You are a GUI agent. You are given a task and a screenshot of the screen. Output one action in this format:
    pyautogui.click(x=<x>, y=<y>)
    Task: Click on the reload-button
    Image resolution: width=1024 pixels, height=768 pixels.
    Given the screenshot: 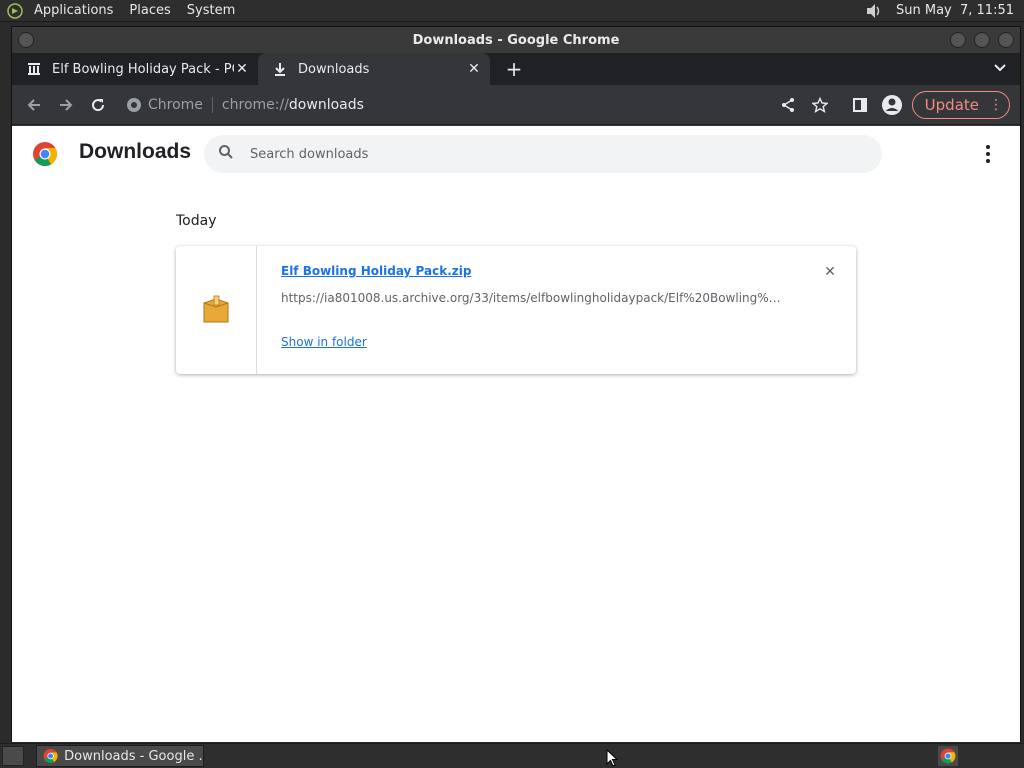 What is the action you would take?
    pyautogui.click(x=98, y=105)
    